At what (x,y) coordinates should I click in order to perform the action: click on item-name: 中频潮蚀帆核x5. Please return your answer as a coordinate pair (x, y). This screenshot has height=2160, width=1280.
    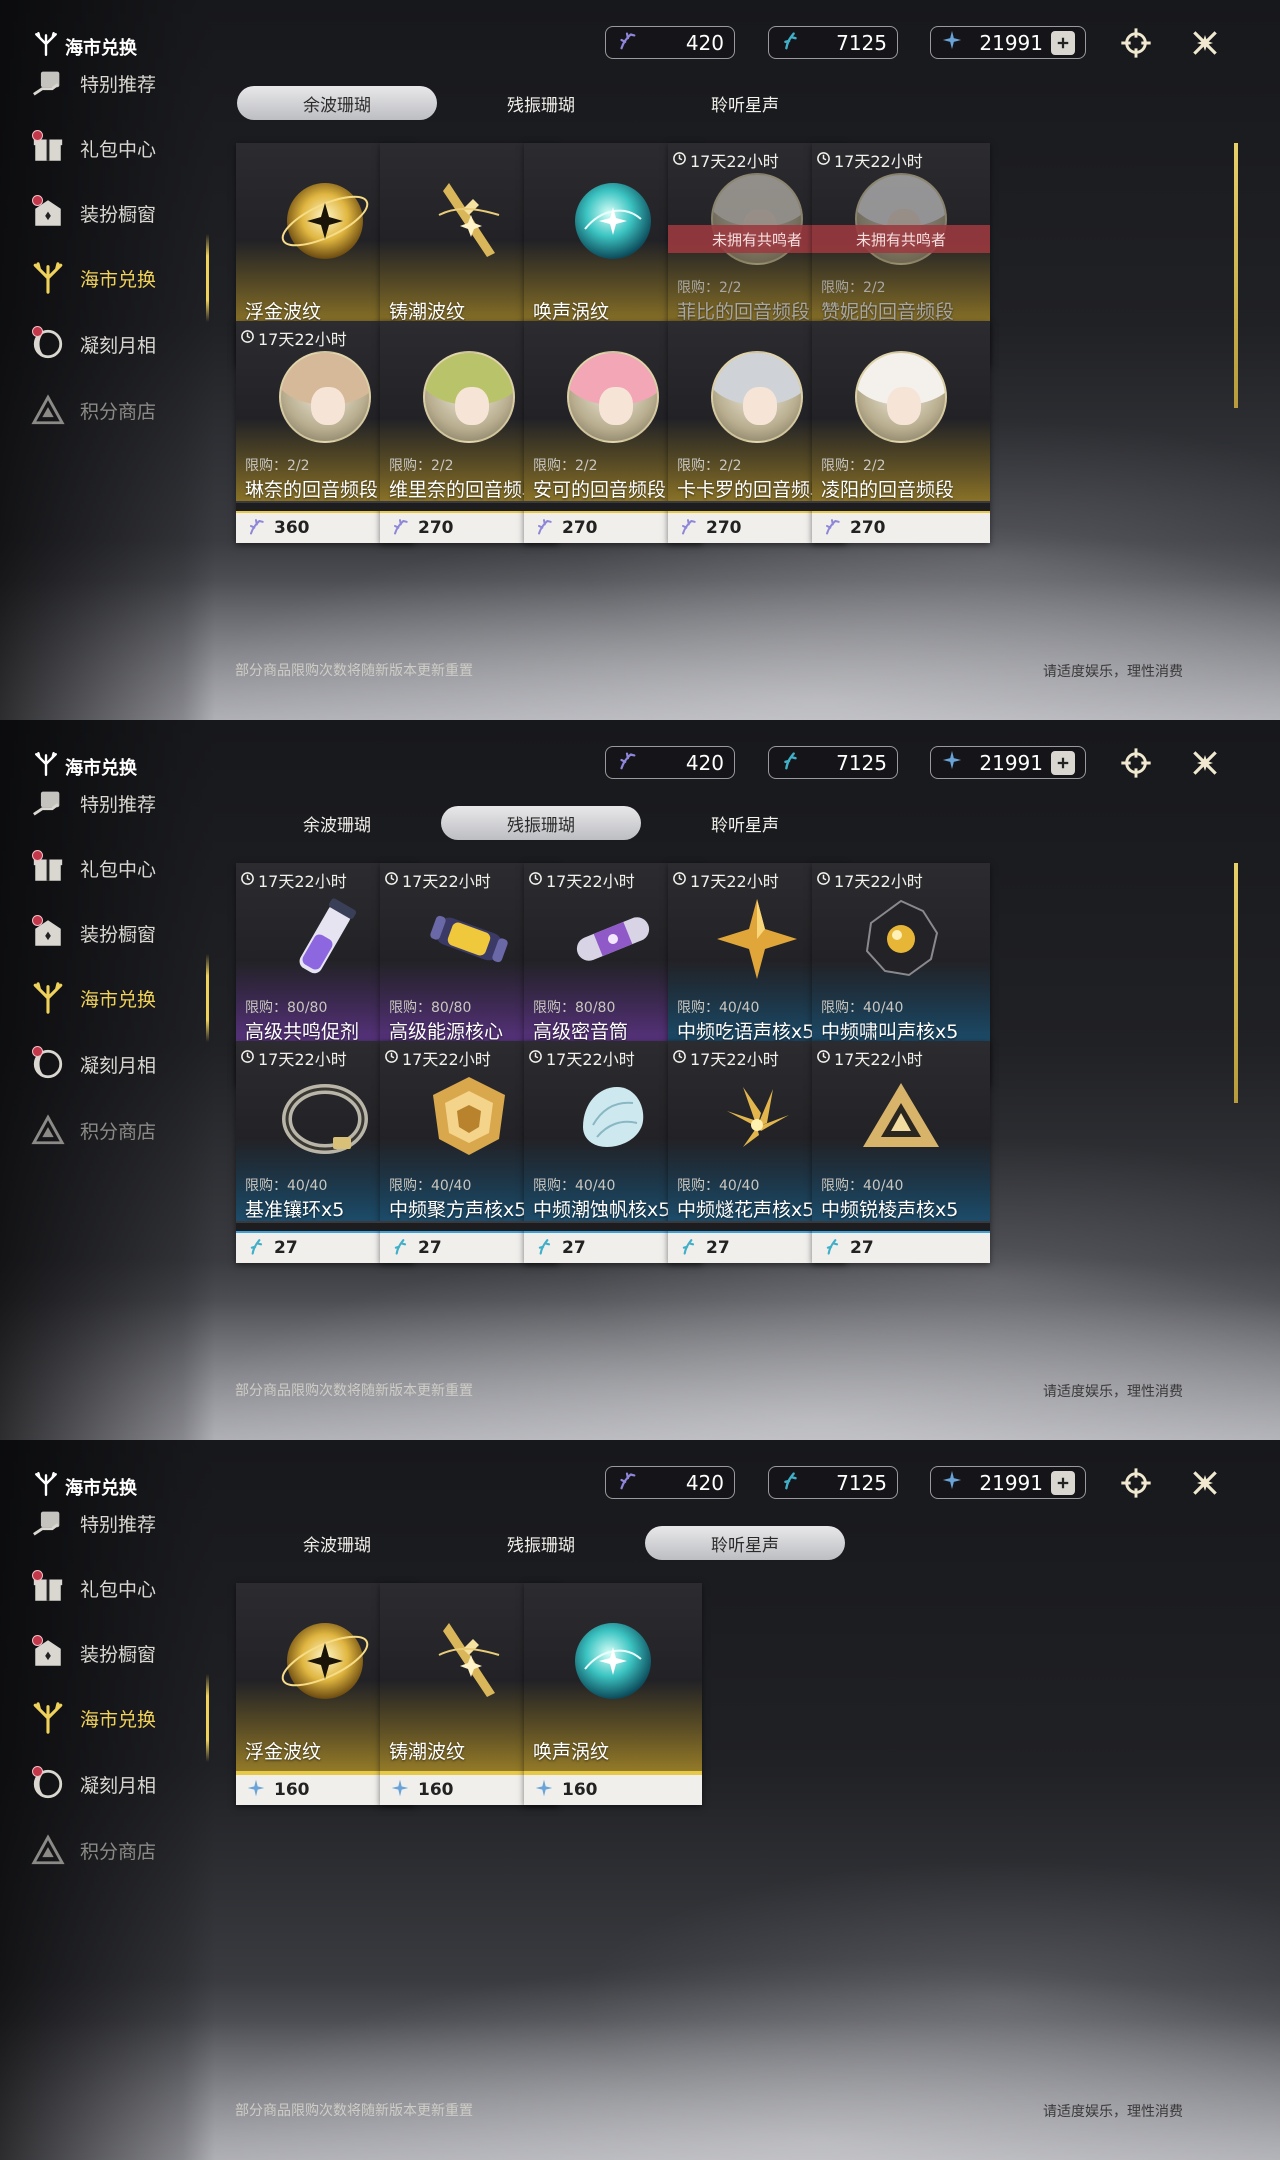
    Looking at the image, I should click on (602, 1210).